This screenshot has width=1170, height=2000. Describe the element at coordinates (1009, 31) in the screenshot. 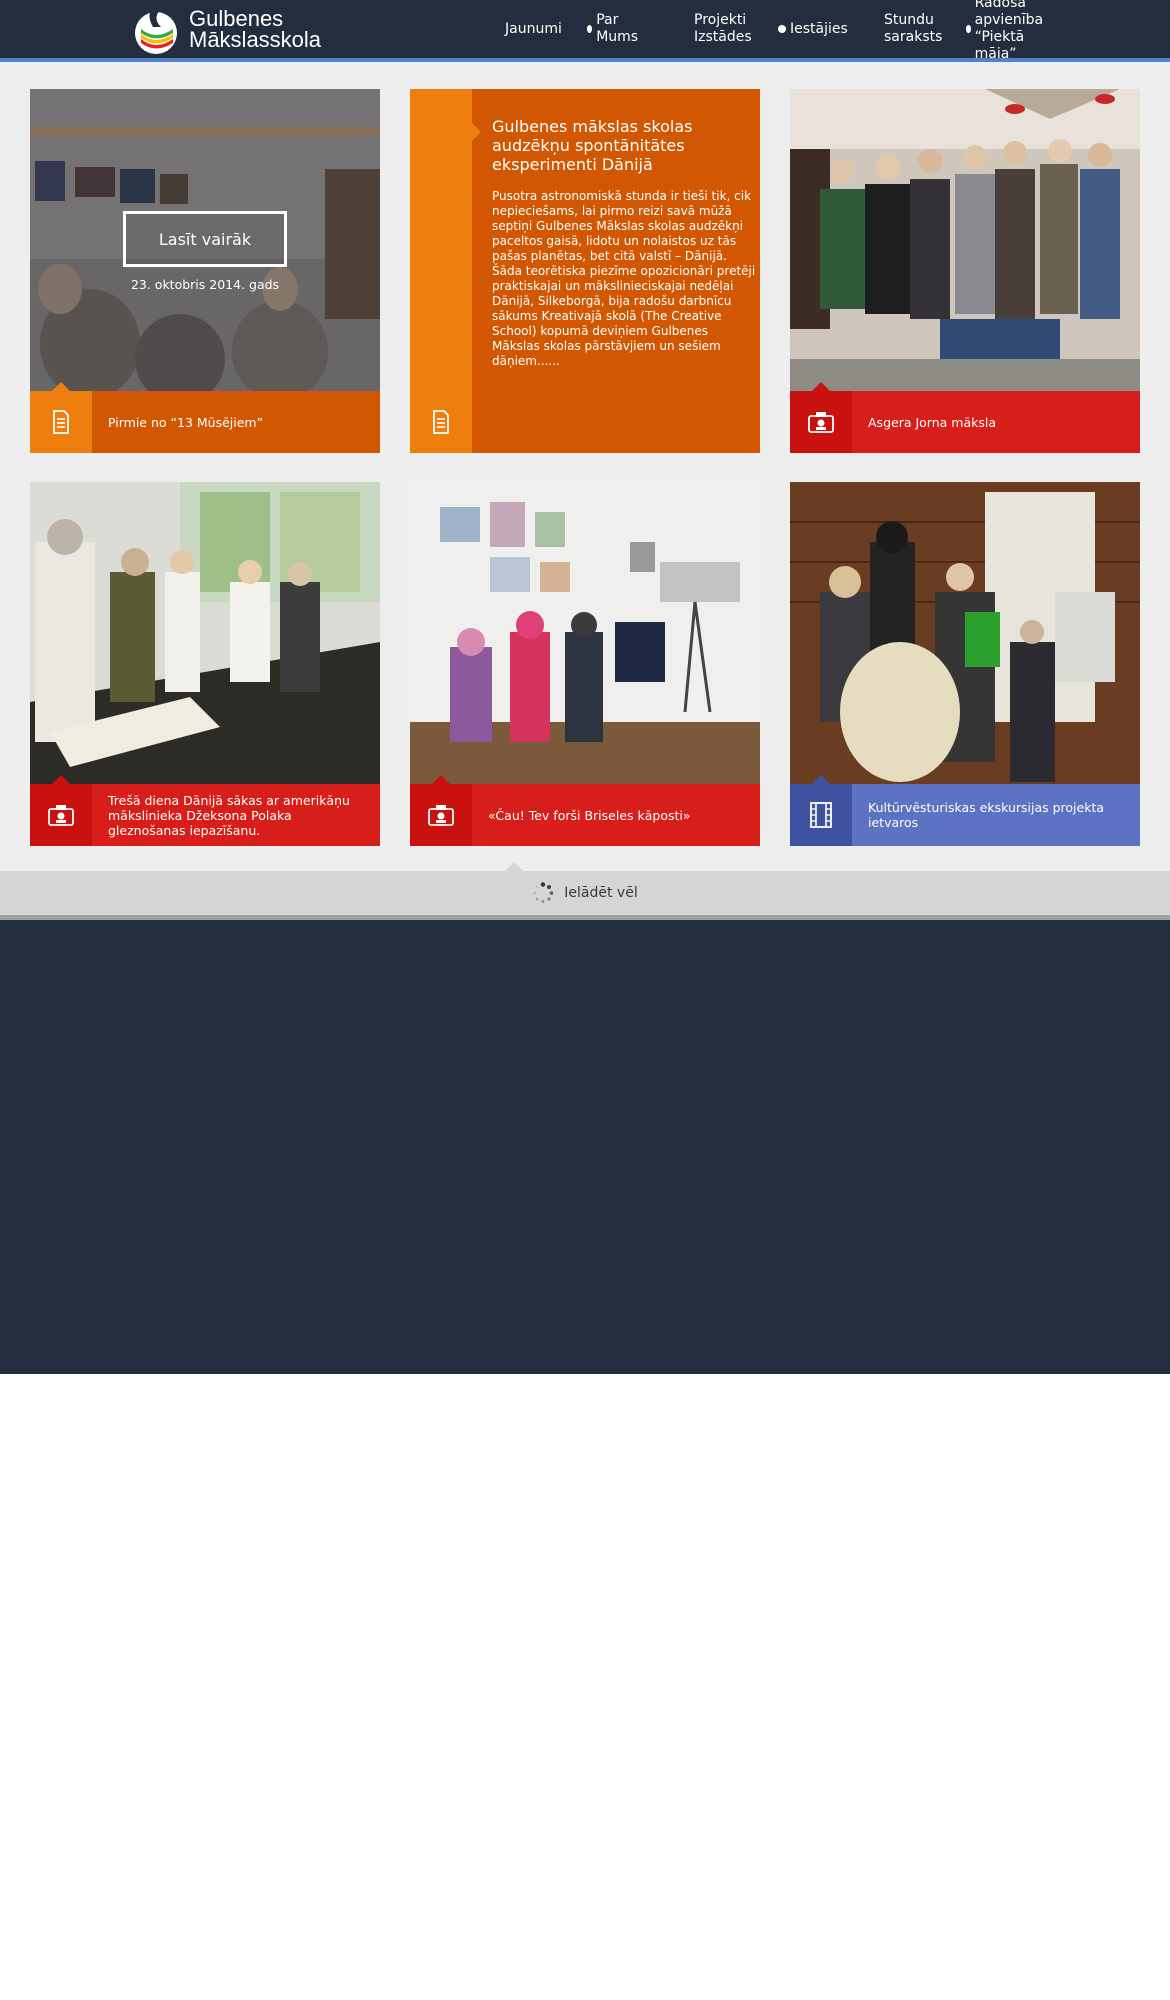

I see `nav-label: Radošā apvienība “Piektā māja”` at that location.